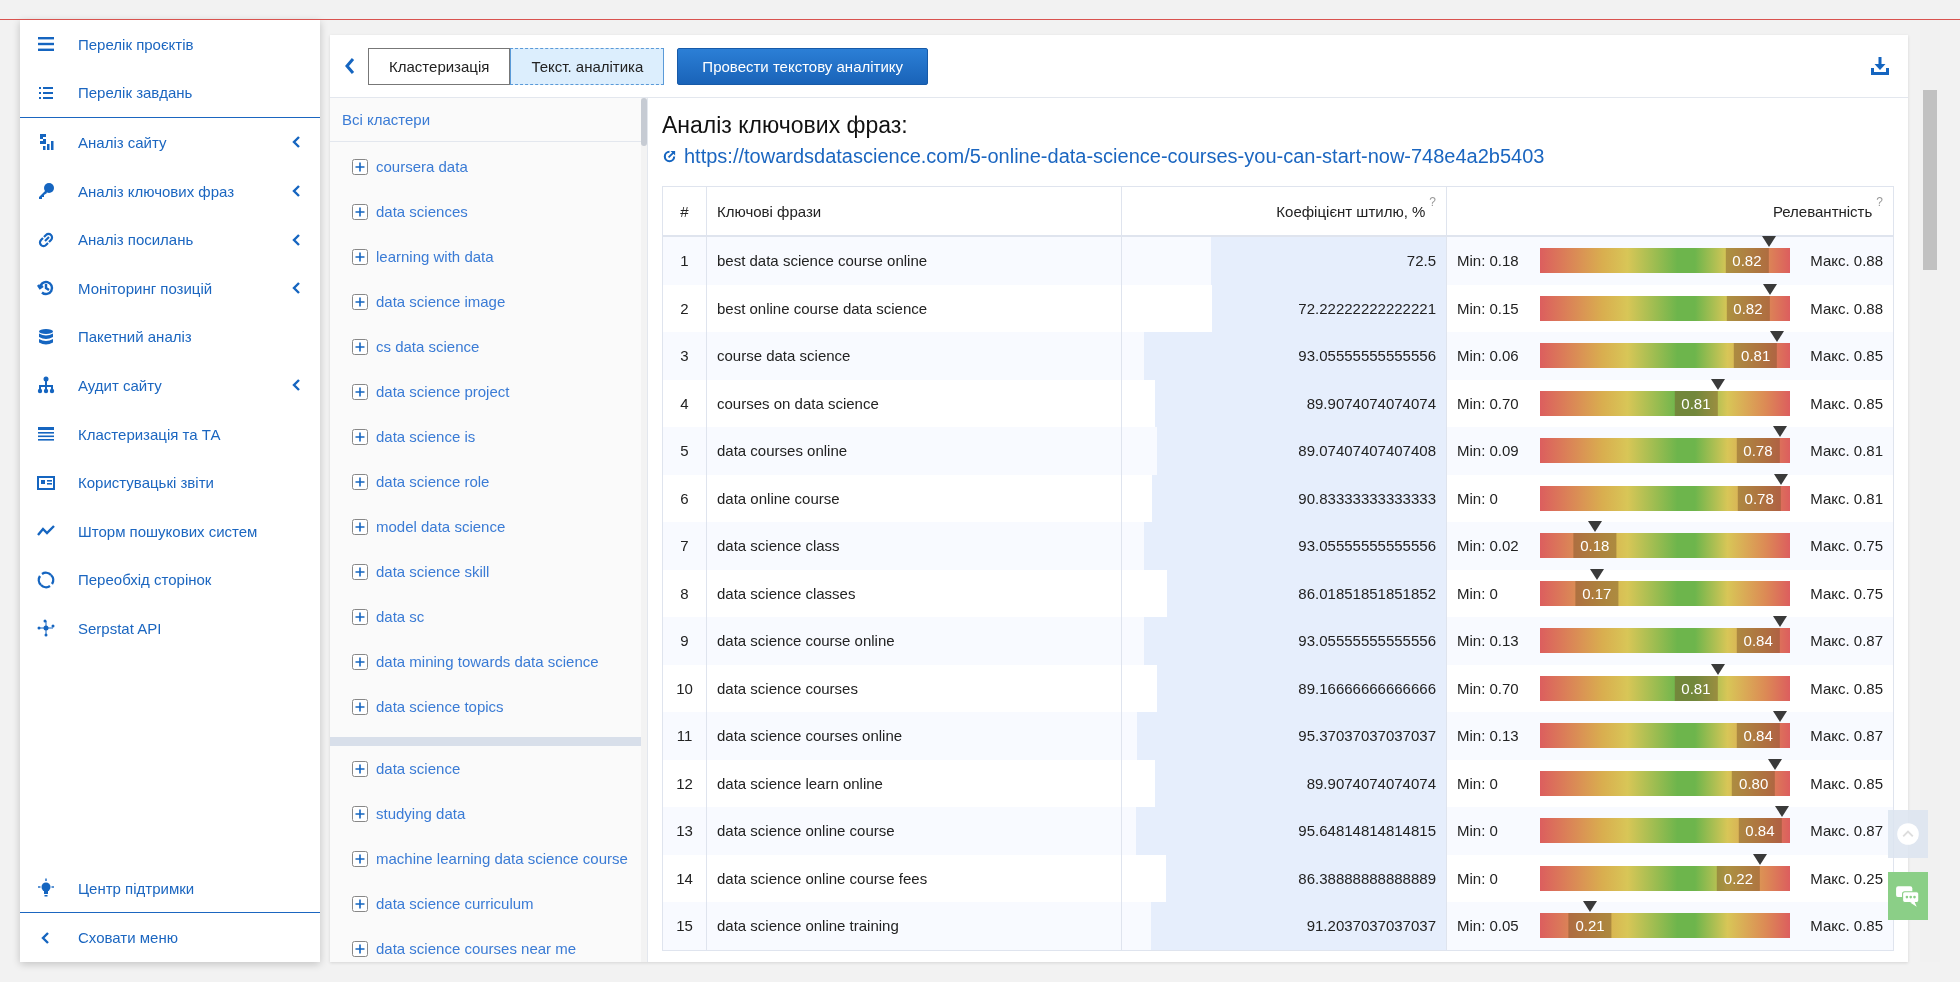 Image resolution: width=1960 pixels, height=982 pixels. I want to click on cluster-item: data science courses near me, so click(476, 949).